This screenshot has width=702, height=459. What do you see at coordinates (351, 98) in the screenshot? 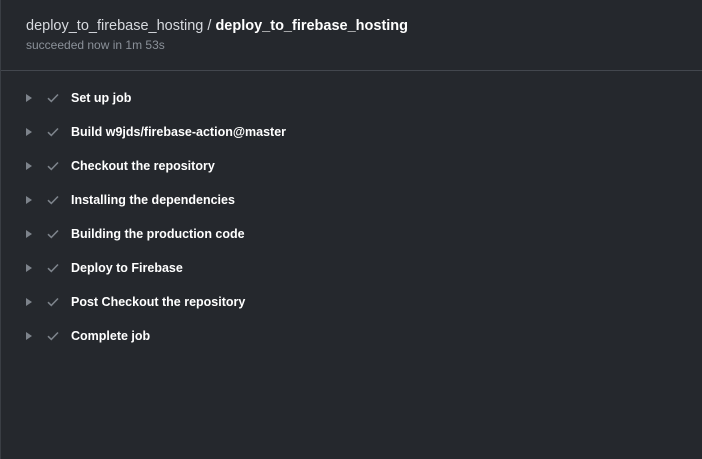
I see `step-row: Set up job` at bounding box center [351, 98].